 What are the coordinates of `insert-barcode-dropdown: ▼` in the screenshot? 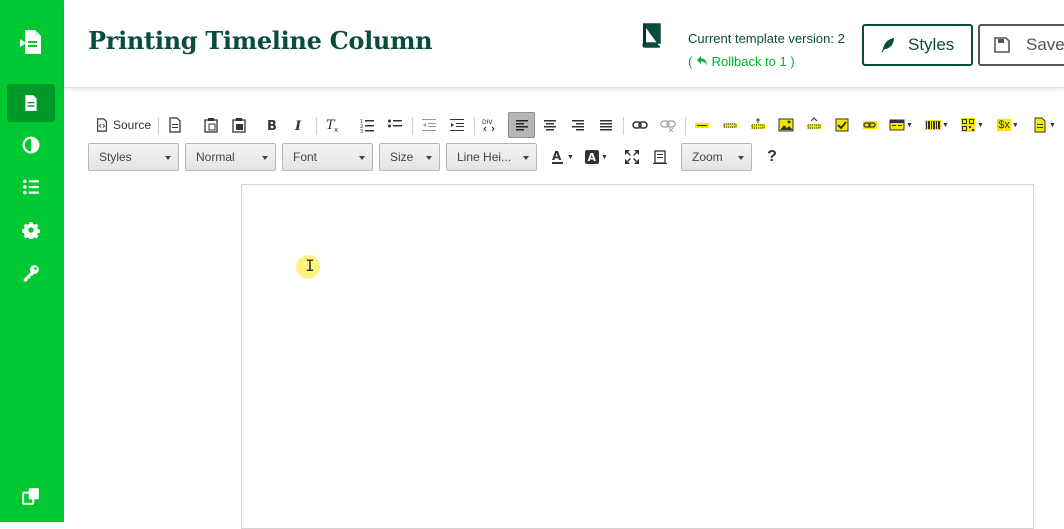 It's located at (937, 125).